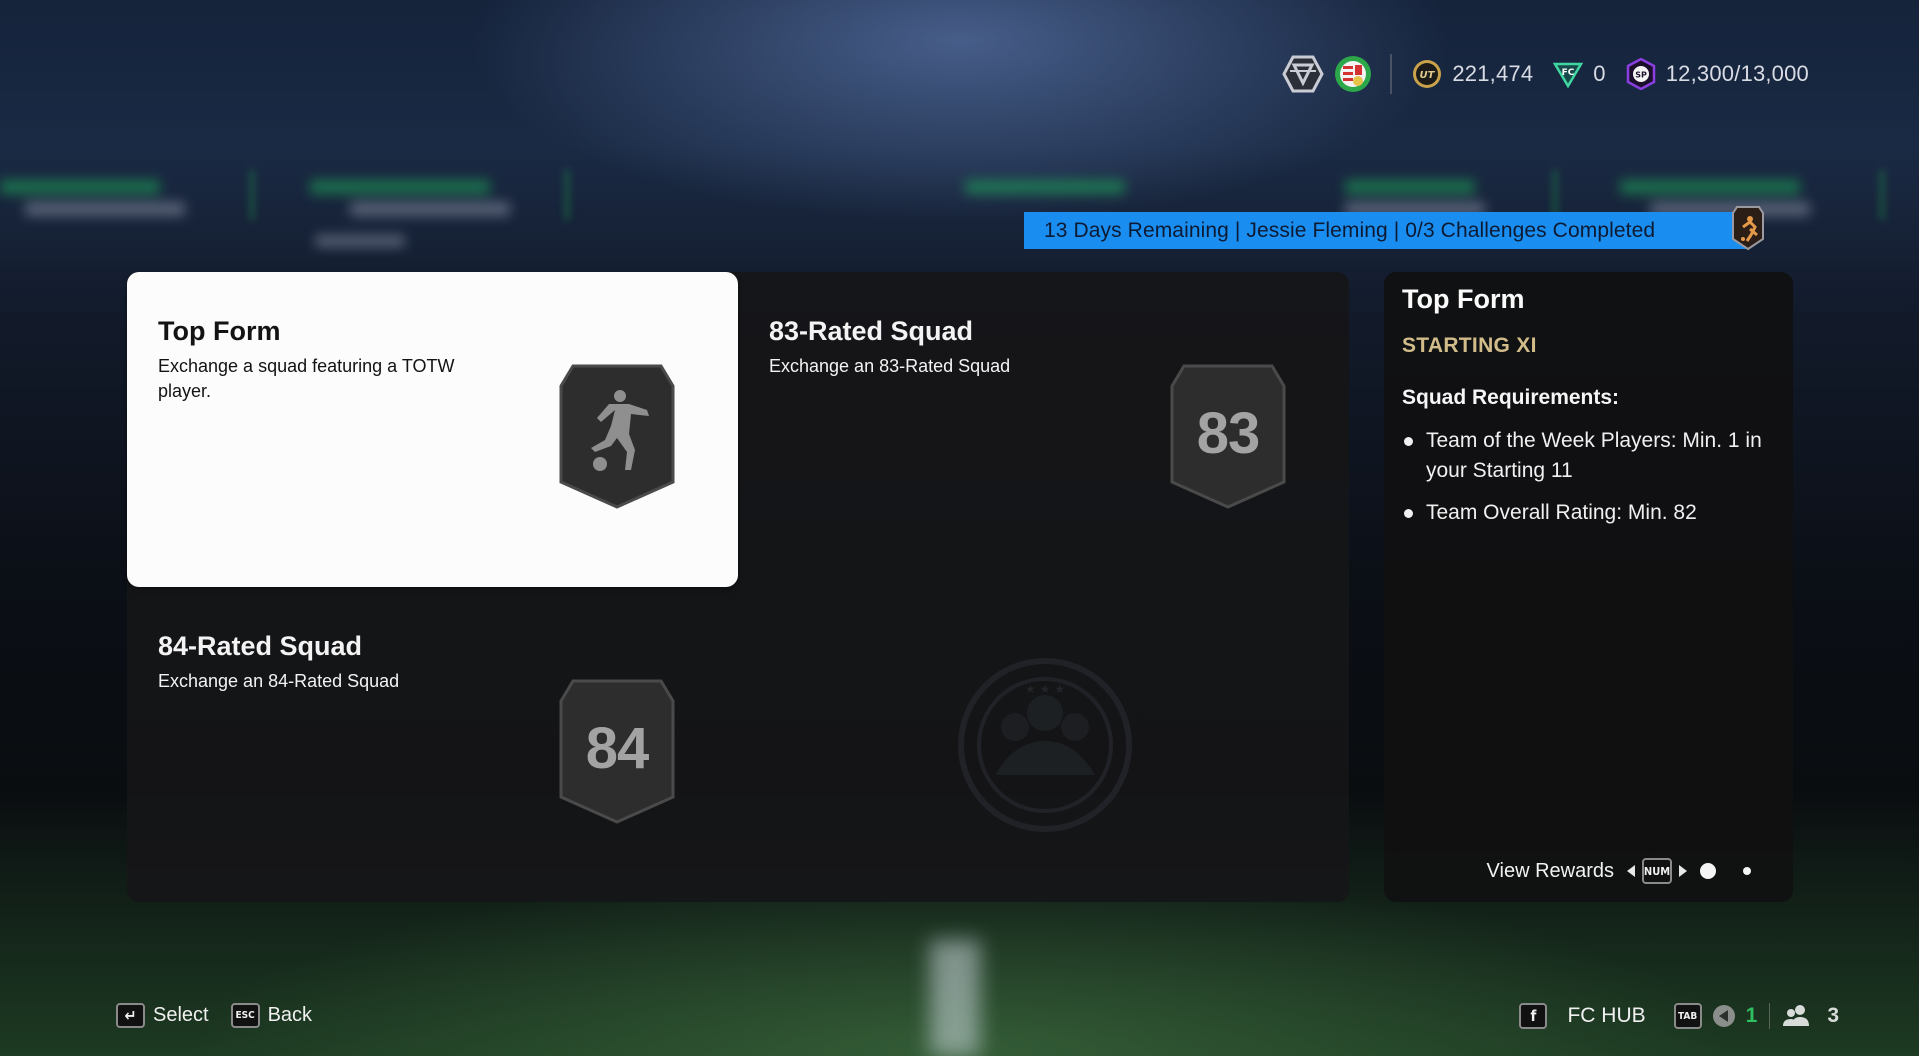  What do you see at coordinates (1545, 74) in the screenshot?
I see `currency-bar: UT 221,474 FC 0 SP 12,300/13,000` at bounding box center [1545, 74].